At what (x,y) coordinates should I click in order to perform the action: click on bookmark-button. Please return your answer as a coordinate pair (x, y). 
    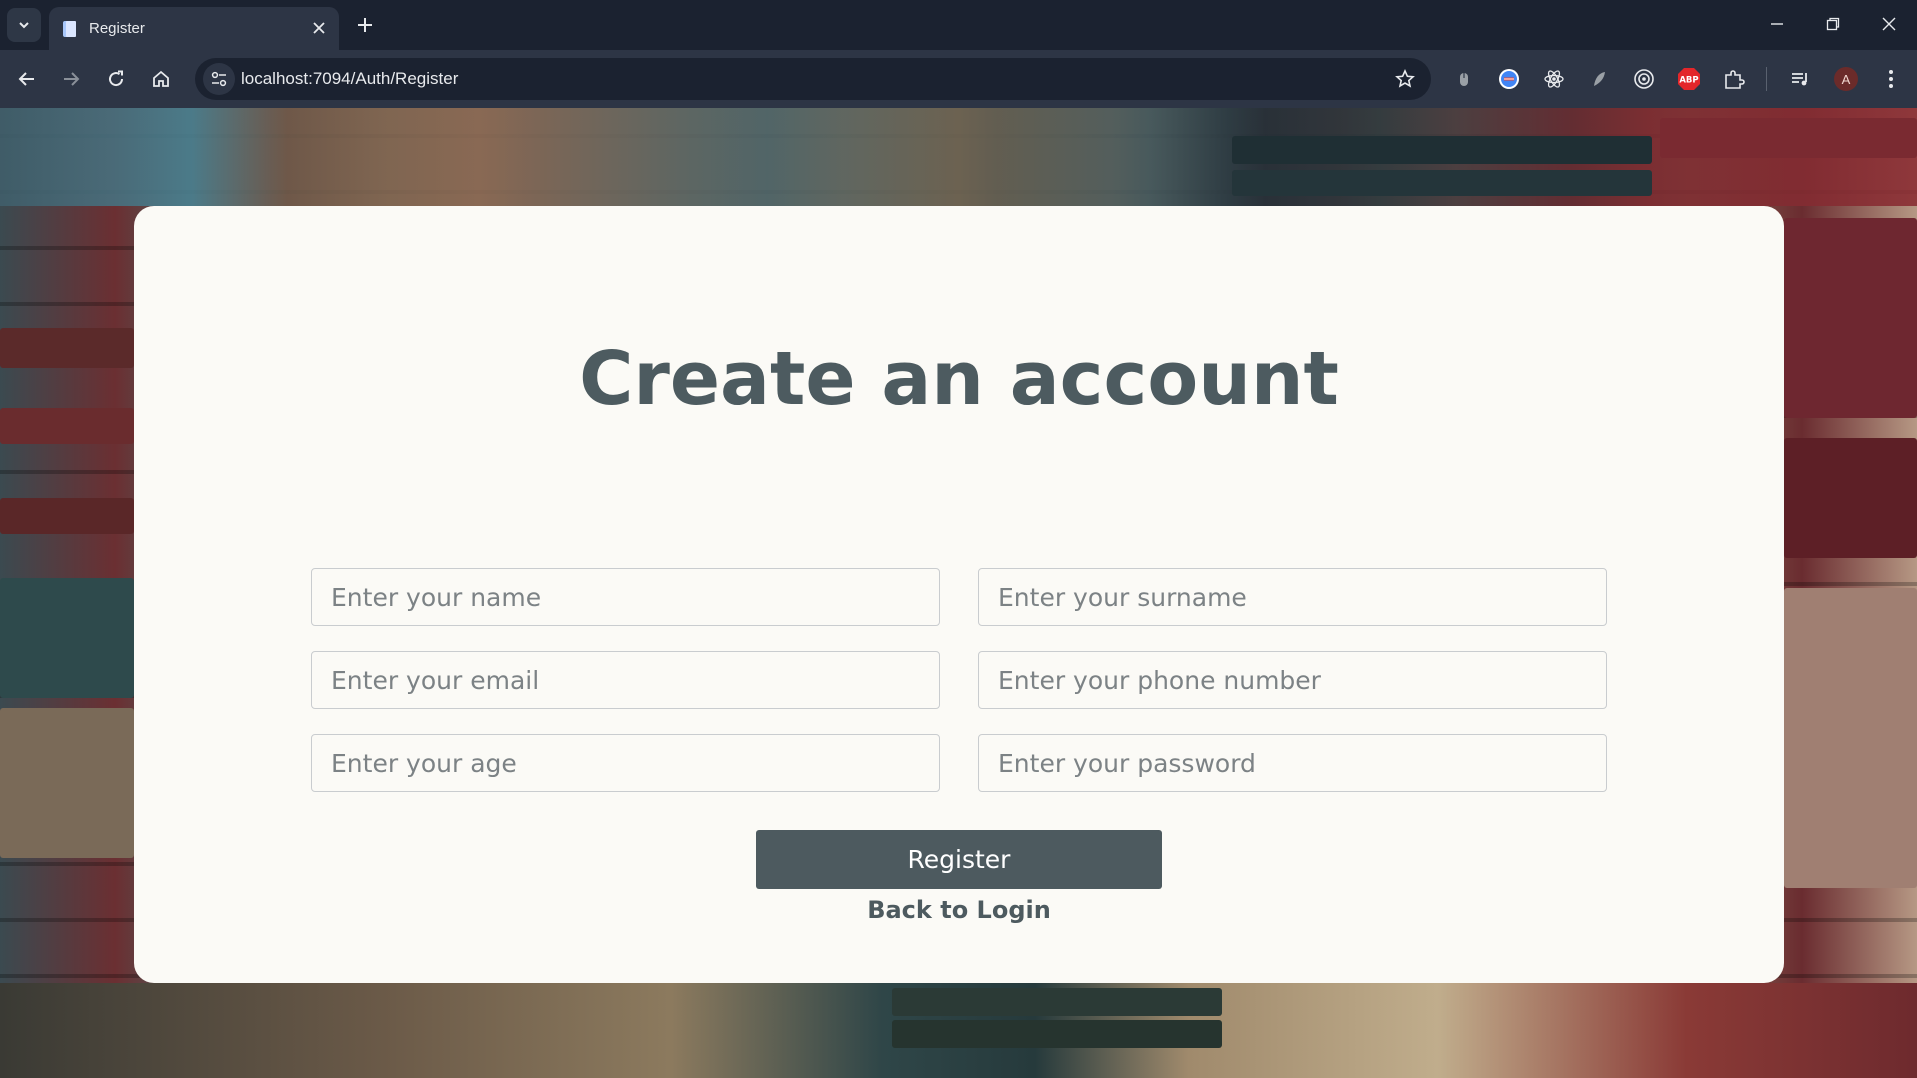
    Looking at the image, I should click on (1405, 79).